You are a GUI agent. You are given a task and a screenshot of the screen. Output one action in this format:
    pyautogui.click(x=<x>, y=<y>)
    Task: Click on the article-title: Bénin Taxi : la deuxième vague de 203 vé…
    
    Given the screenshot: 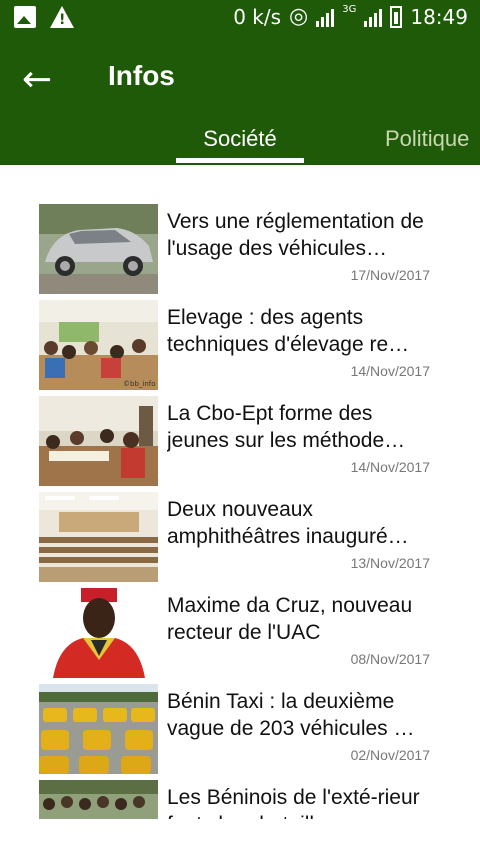 What is the action you would take?
    pyautogui.click(x=291, y=715)
    